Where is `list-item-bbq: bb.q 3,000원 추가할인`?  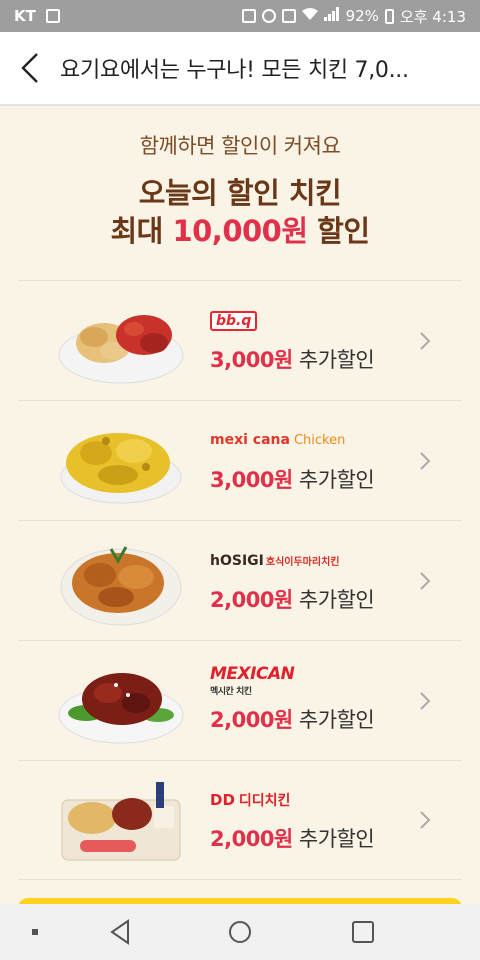
list-item-bbq: bb.q 3,000원 추가할인 is located at coordinates (240, 340).